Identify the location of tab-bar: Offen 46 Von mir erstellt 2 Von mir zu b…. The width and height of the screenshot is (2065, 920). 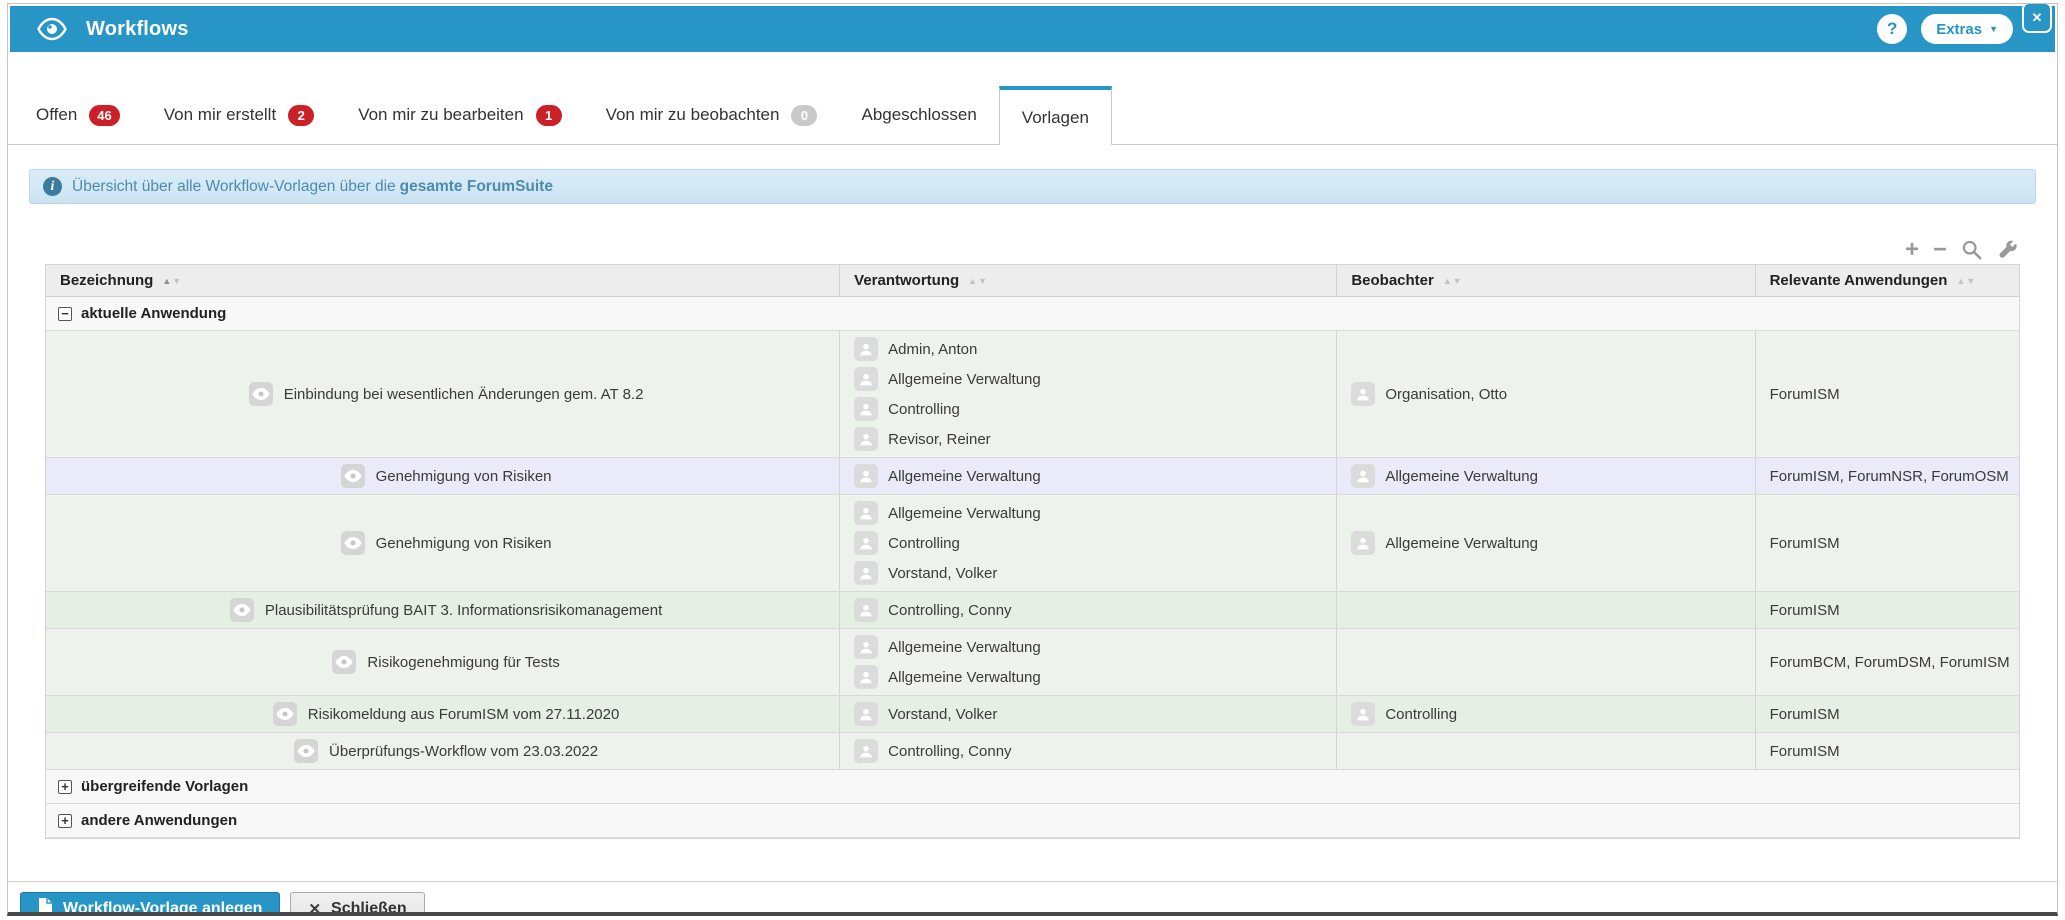
(1032, 115).